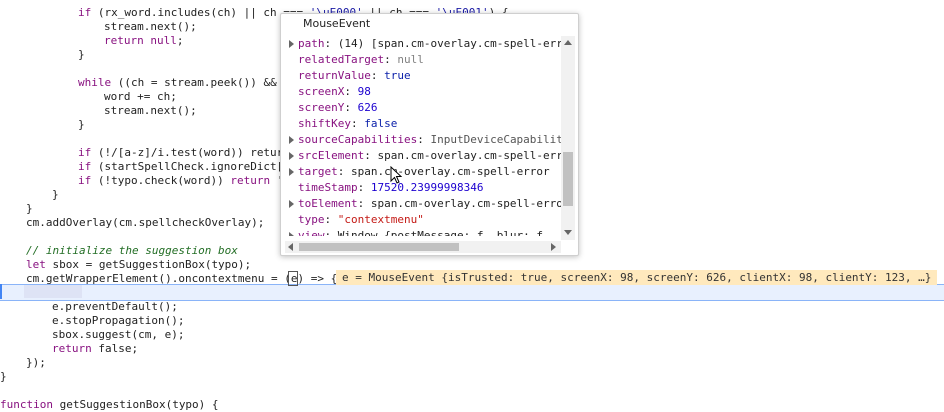  I want to click on property-key: shiftKey, so click(324, 123).